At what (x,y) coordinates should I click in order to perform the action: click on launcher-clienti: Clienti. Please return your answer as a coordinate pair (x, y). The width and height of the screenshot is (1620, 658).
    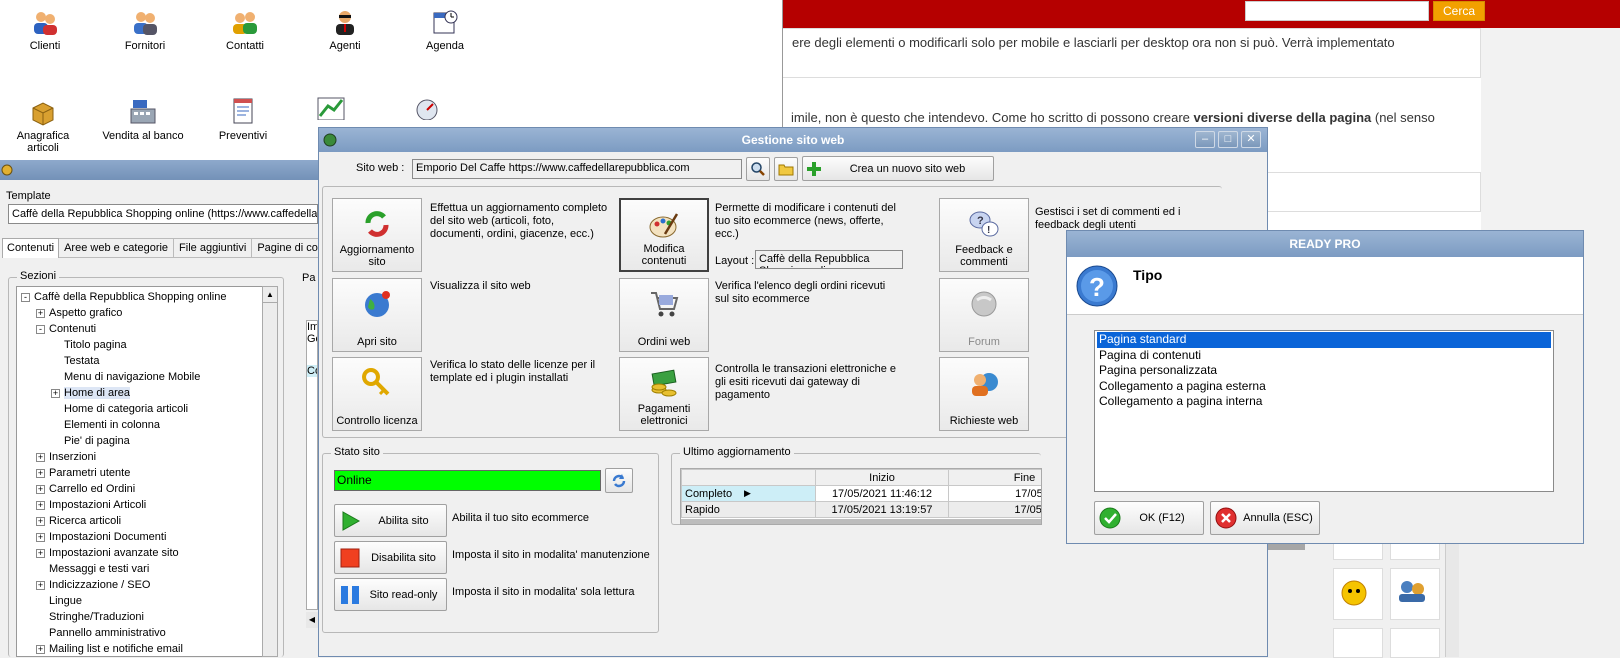
    Looking at the image, I should click on (45, 30).